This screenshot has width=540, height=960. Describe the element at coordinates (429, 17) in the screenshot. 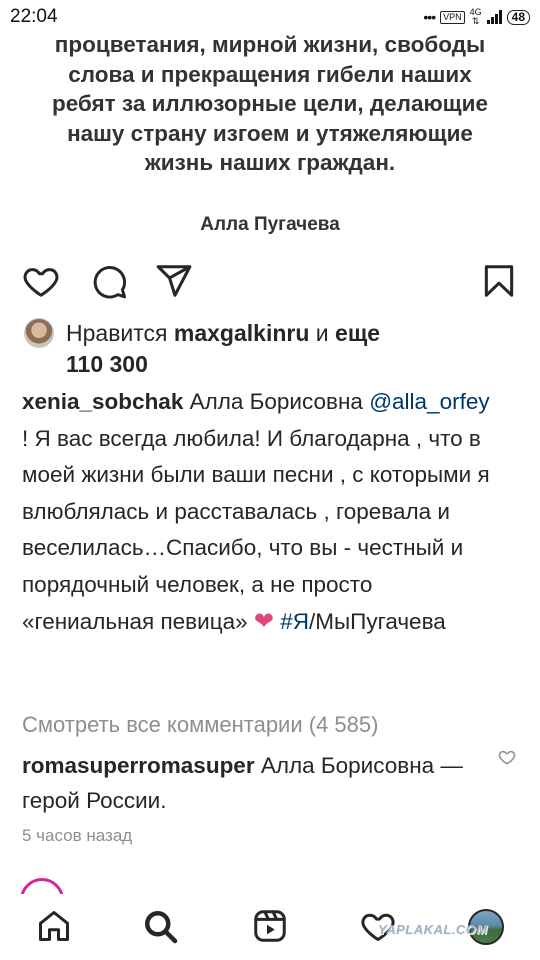

I see `notification-dots-icon: •••` at that location.